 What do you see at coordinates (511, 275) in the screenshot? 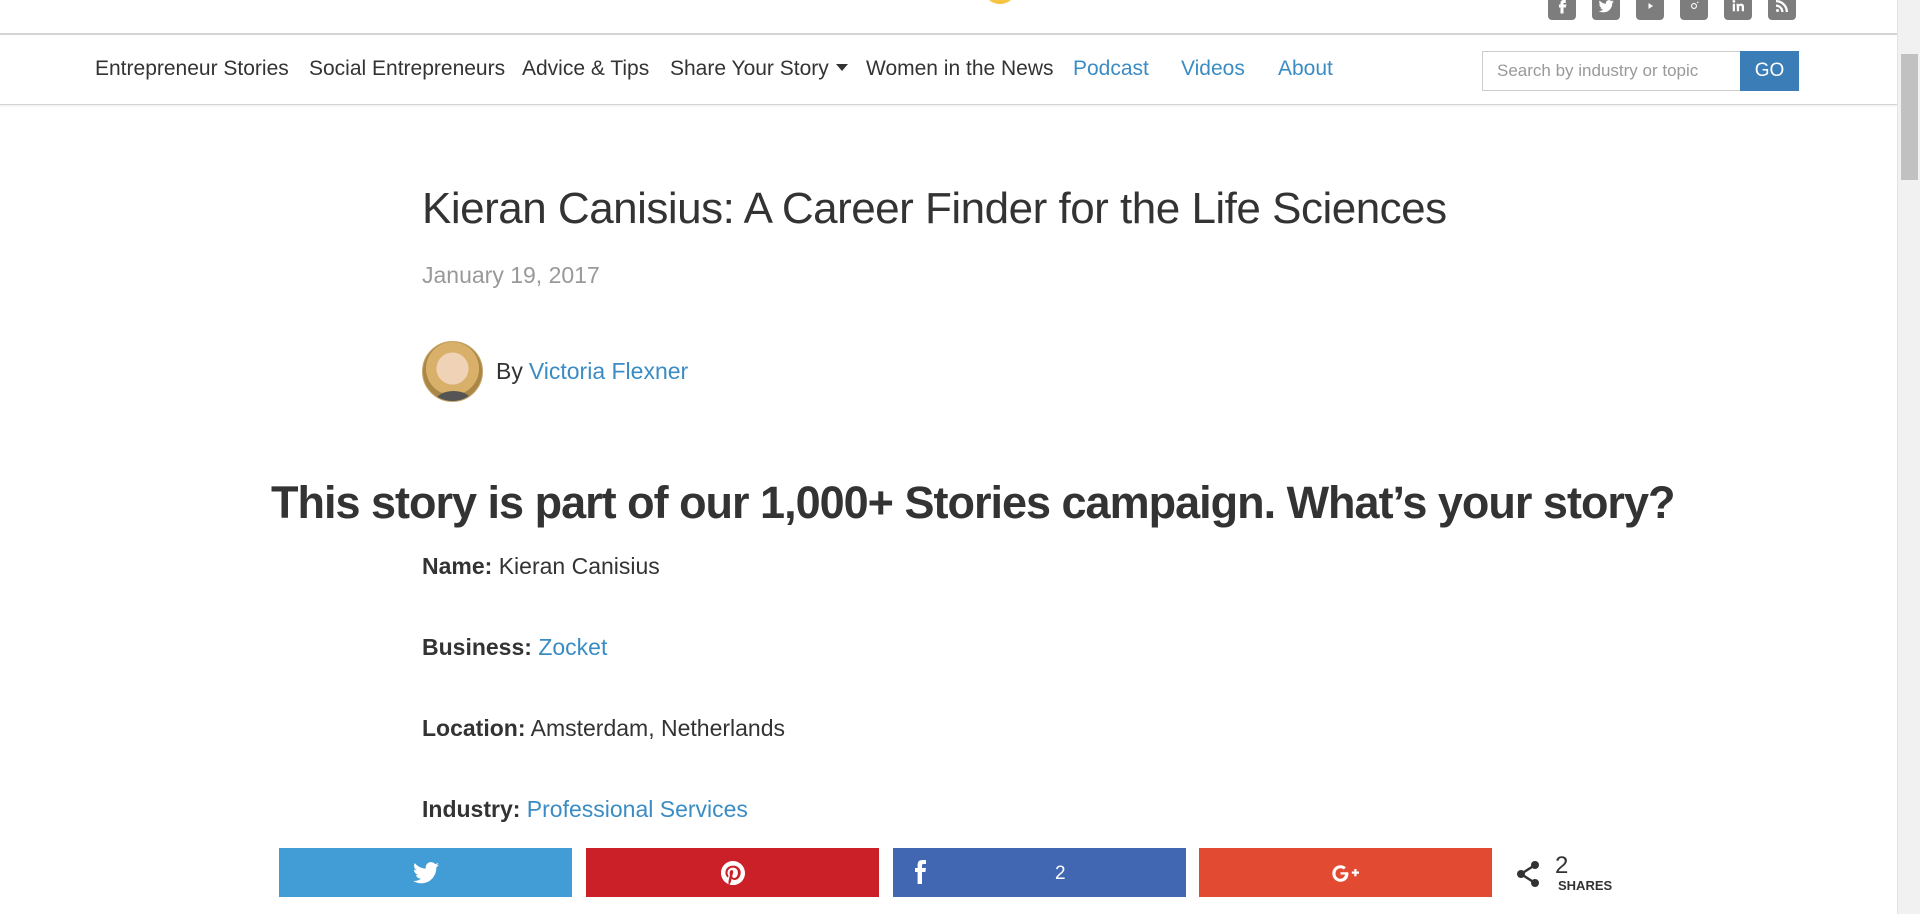
I see `article-date: January 19, 2017` at bounding box center [511, 275].